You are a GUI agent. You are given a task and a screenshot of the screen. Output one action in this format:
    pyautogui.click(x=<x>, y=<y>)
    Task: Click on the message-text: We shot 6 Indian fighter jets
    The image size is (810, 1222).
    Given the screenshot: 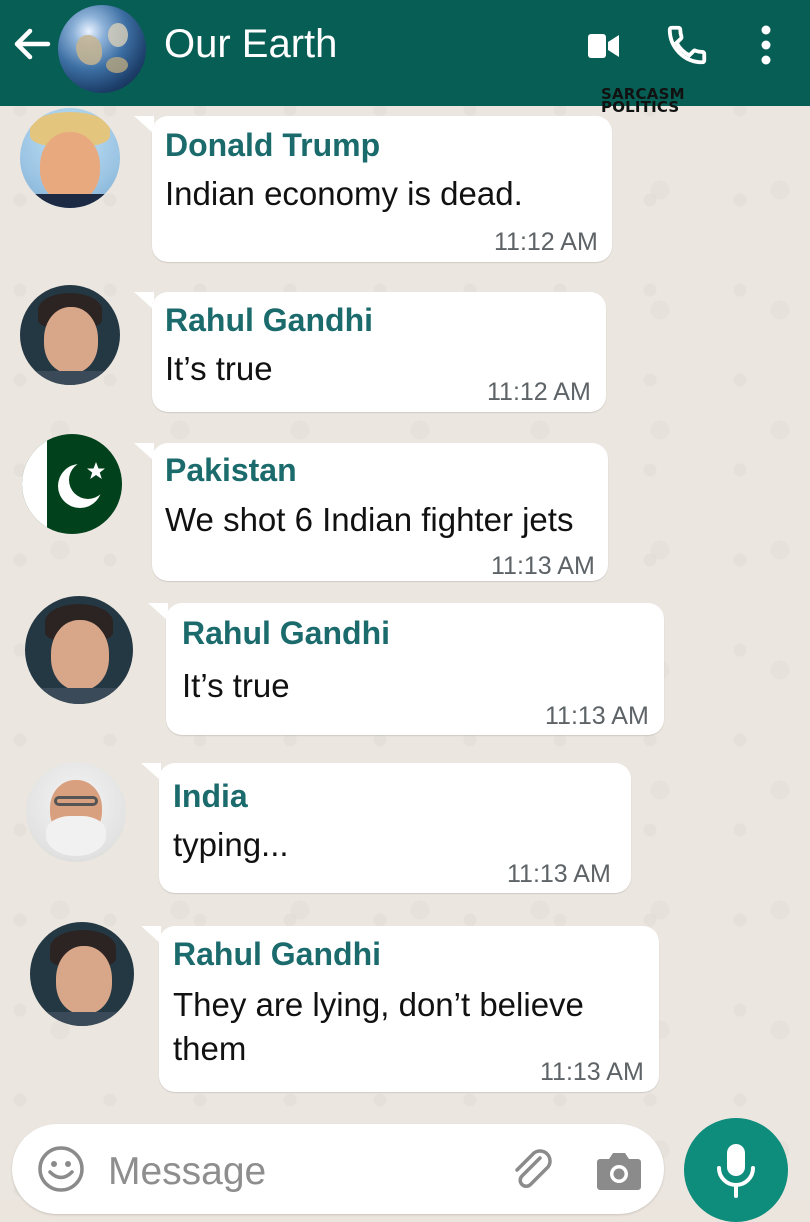 What is the action you would take?
    pyautogui.click(x=369, y=519)
    